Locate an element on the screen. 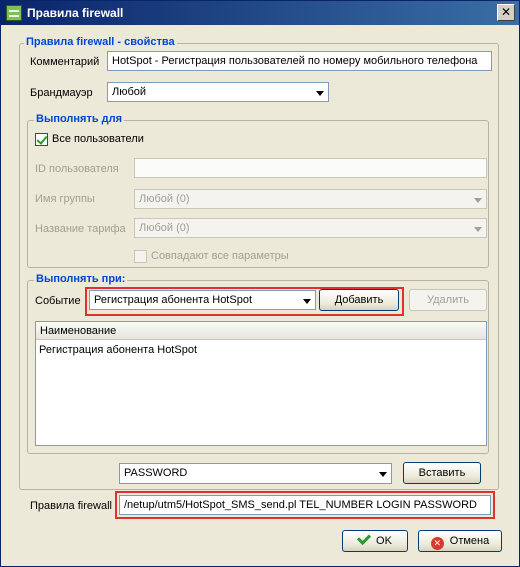 The image size is (520, 567). title-bar: Правила firewall ✕ is located at coordinates (260, 13).